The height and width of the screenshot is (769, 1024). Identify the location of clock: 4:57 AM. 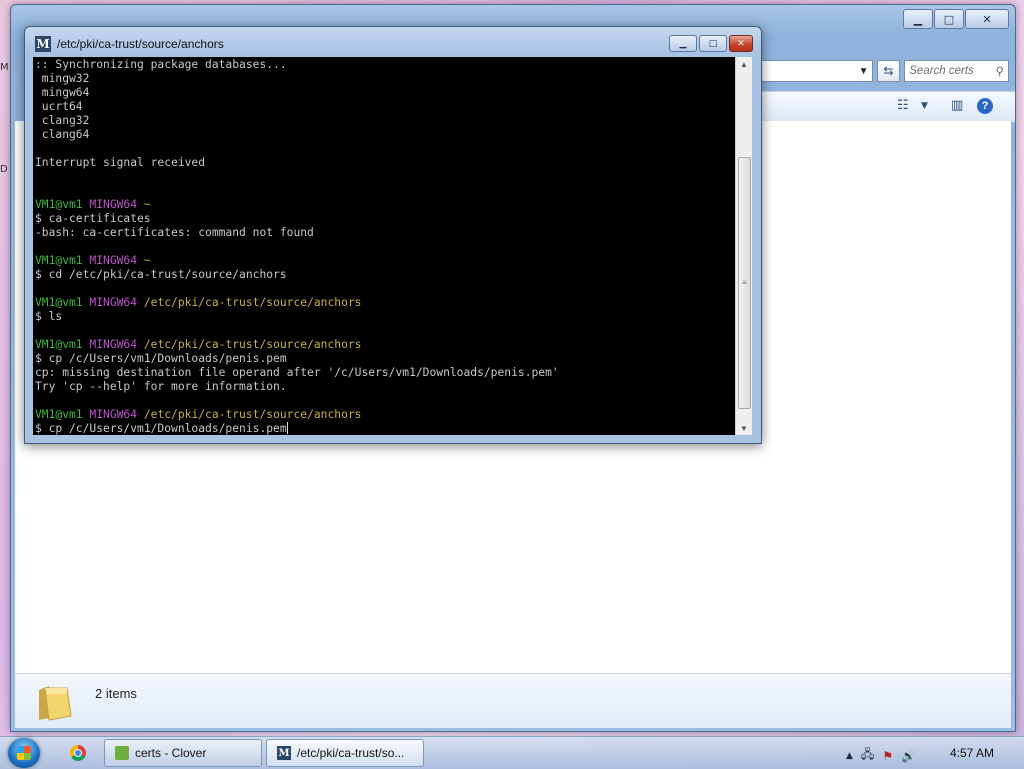
(972, 753).